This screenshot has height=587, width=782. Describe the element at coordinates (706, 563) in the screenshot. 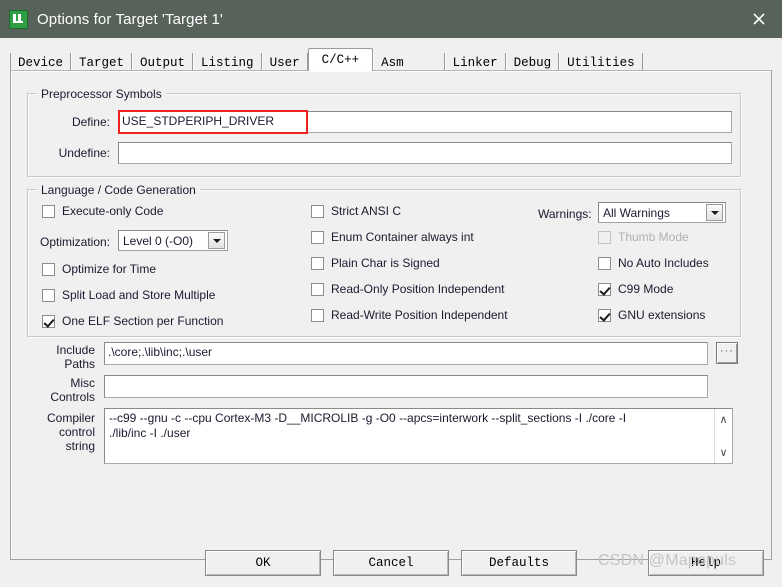

I see `help-button: Help` at that location.